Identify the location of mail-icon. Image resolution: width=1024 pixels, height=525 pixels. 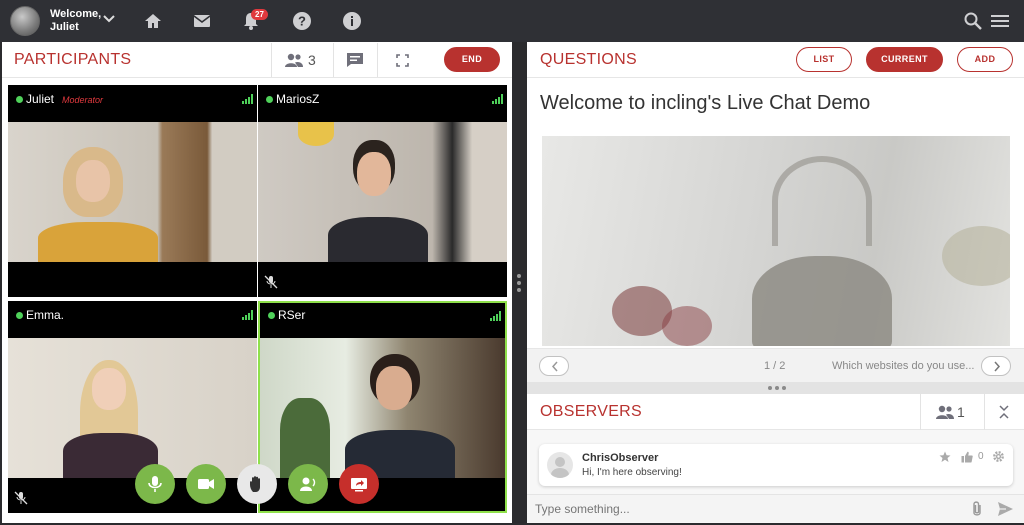
(202, 21).